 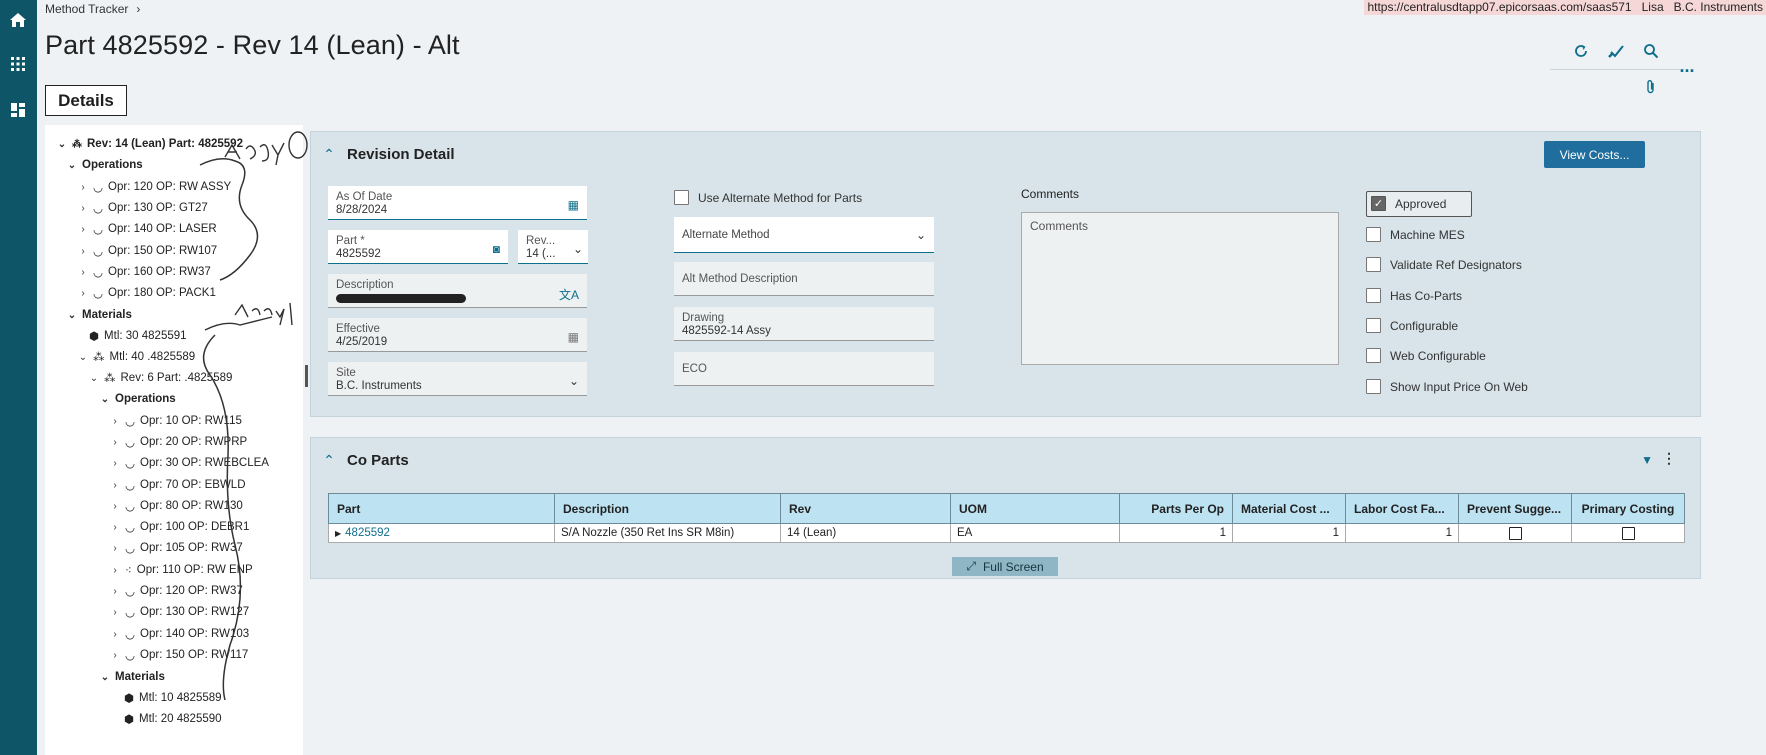 What do you see at coordinates (176, 591) in the screenshot?
I see `tree-operation: › ◡ Opr: 120 OP: RW37` at bounding box center [176, 591].